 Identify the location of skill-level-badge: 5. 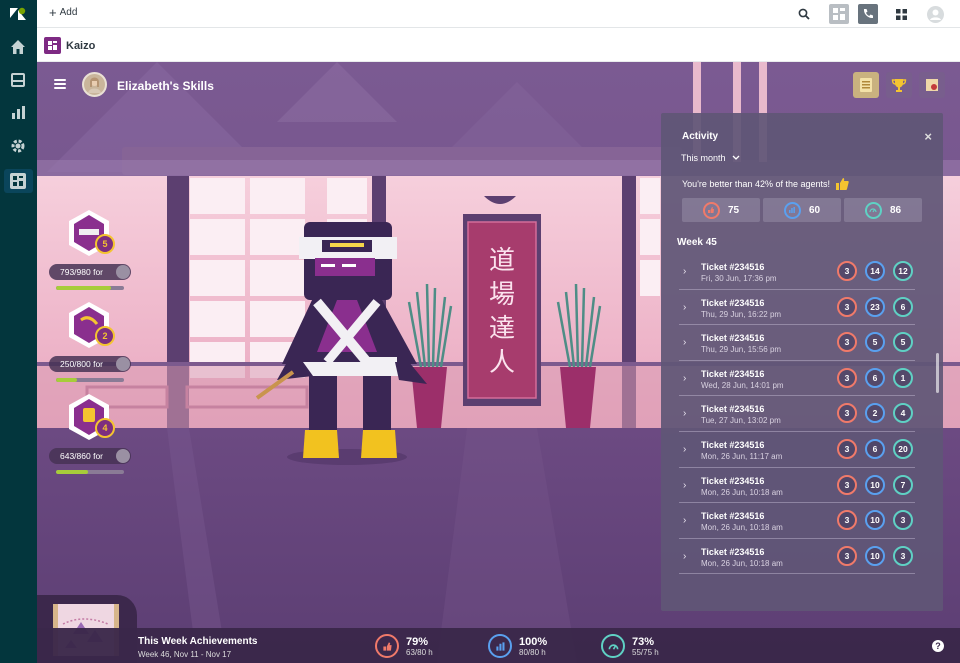
(105, 244).